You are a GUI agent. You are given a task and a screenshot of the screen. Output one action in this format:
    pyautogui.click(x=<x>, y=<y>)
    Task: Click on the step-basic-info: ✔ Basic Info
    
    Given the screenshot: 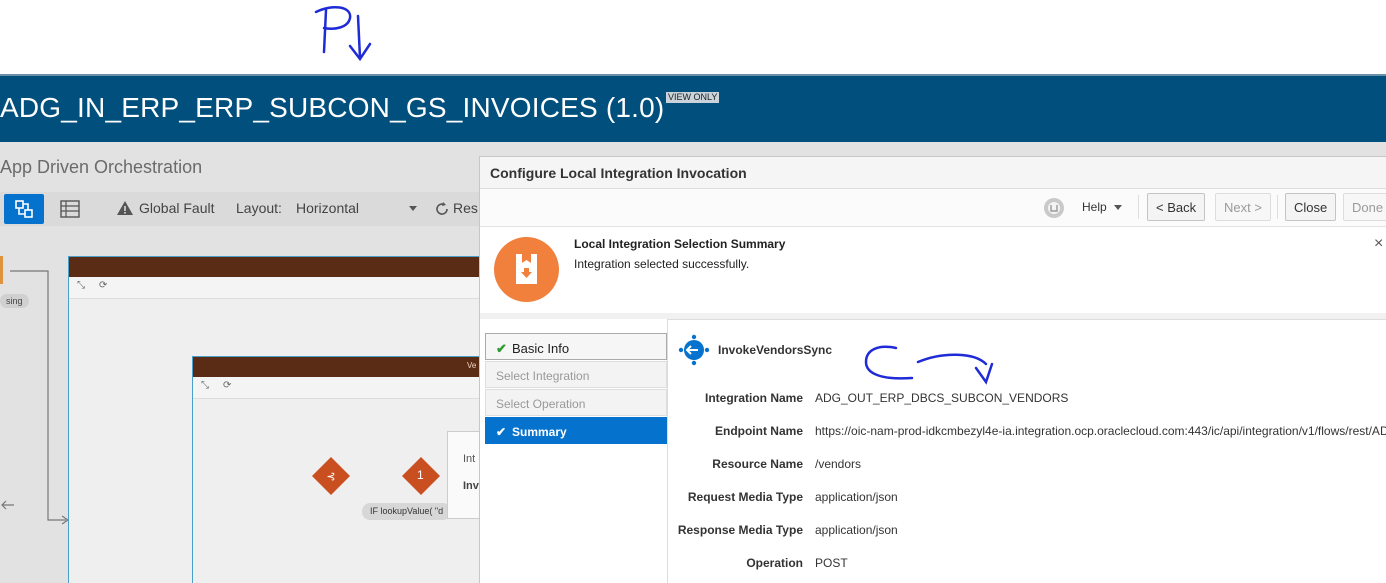 What is the action you would take?
    pyautogui.click(x=576, y=346)
    